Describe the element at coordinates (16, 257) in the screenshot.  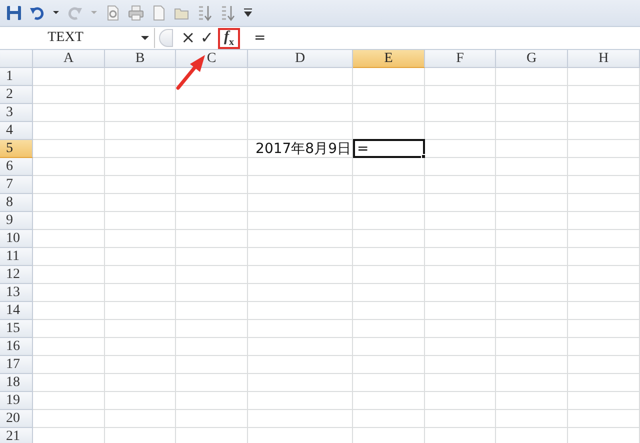
I see `row-header: 11` at that location.